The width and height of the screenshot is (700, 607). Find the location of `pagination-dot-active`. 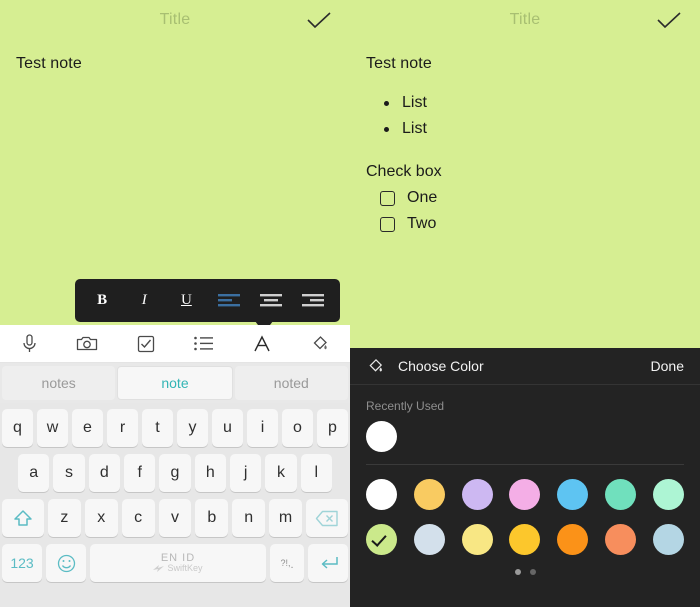

pagination-dot-active is located at coordinates (517, 572).